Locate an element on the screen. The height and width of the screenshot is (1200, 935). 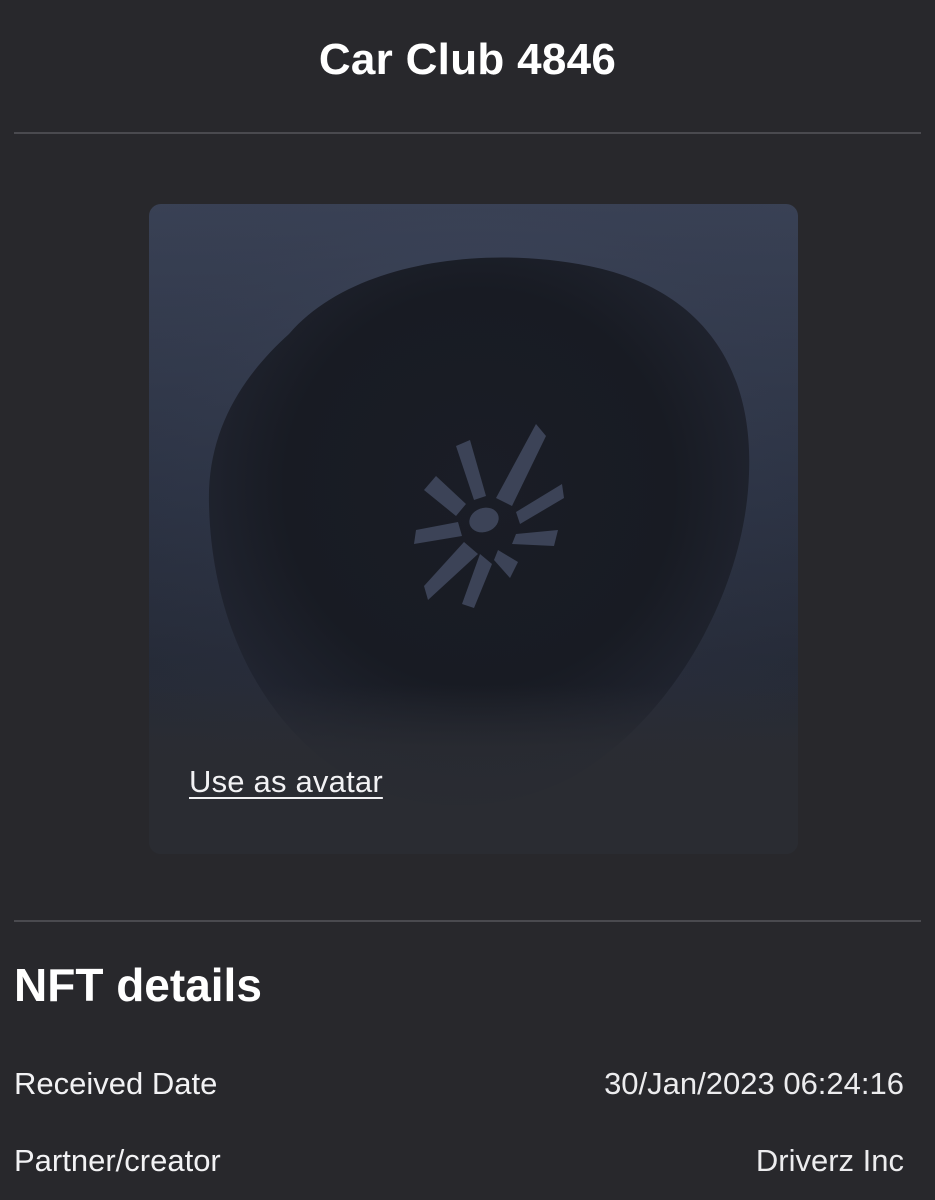
use-as-avatar-link: Use as avatar is located at coordinates (286, 782).